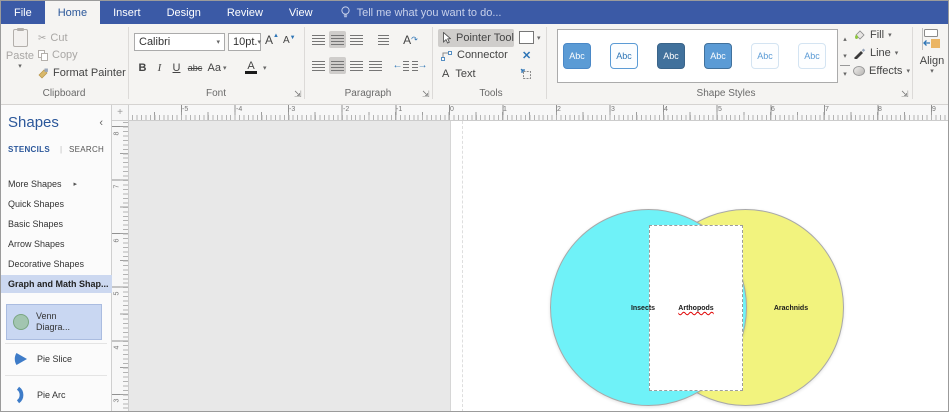  What do you see at coordinates (530, 37) in the screenshot?
I see `rectangle-tool-button: ▾` at bounding box center [530, 37].